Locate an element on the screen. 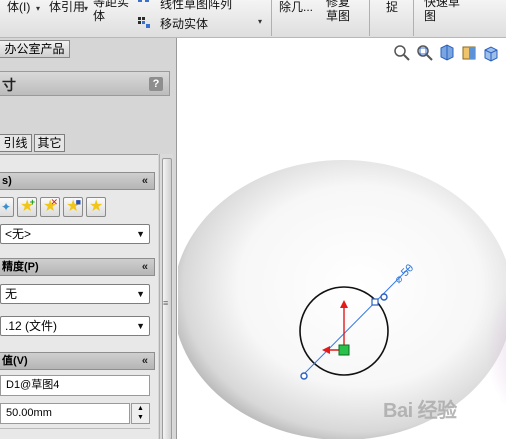  baidu-watermark: Bai 经验 is located at coordinates (420, 408).